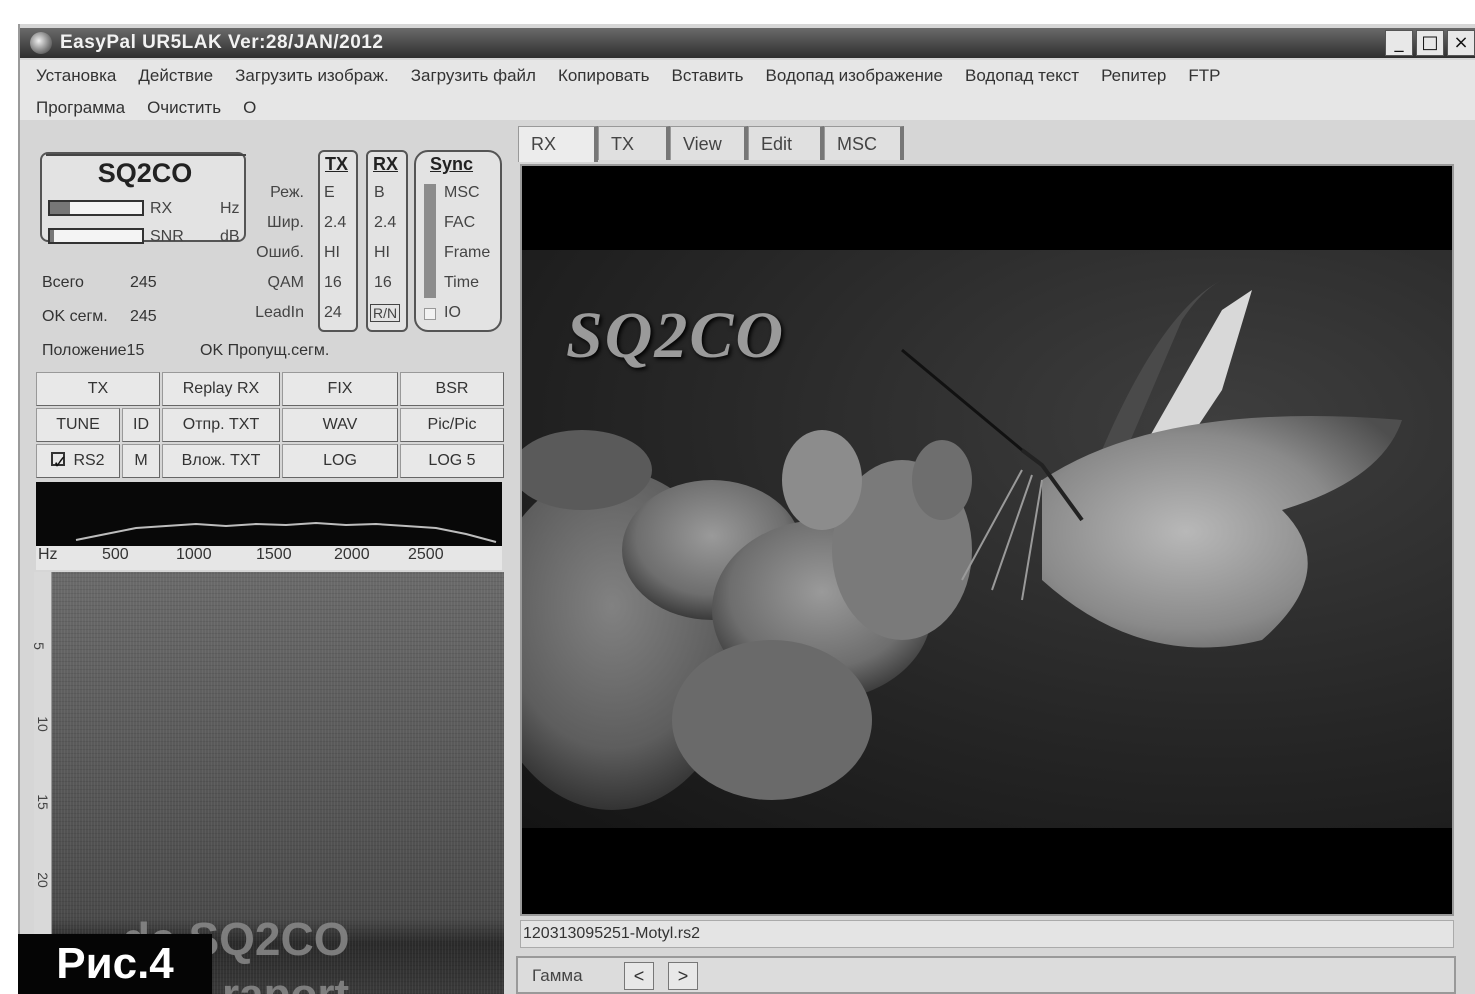 This screenshot has height=994, width=1475. I want to click on freq-tick-1000: 1000, so click(194, 554).